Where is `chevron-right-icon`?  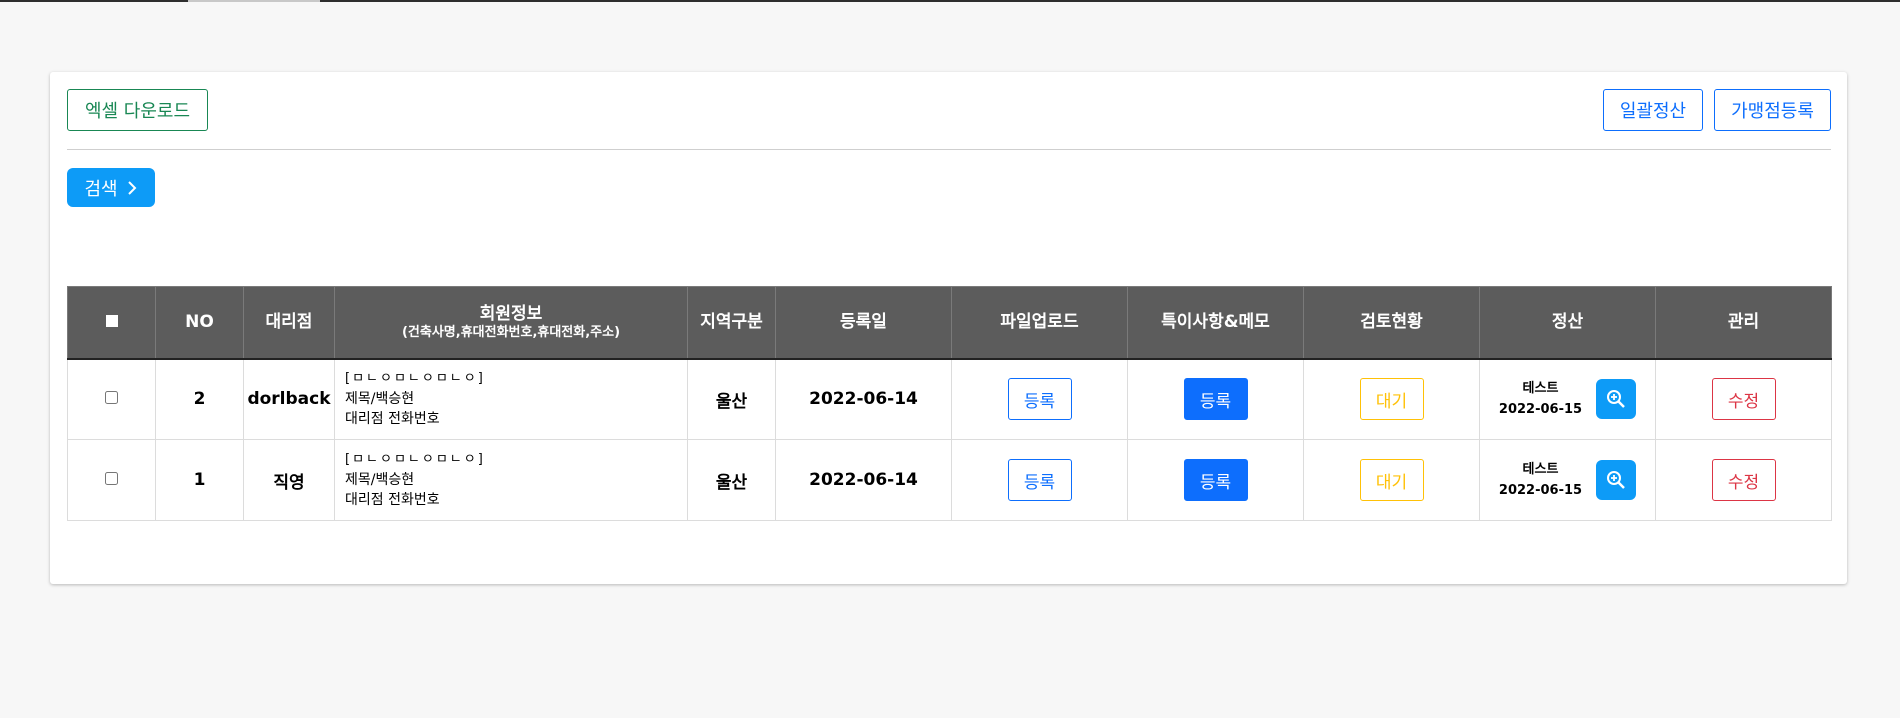
chevron-right-icon is located at coordinates (131, 187).